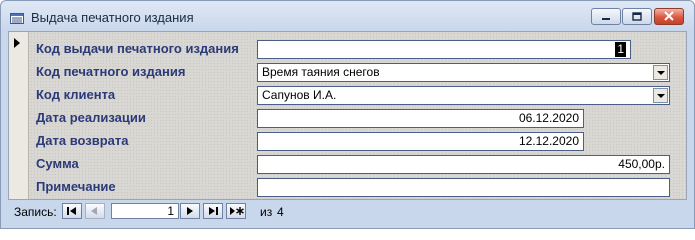 Image resolution: width=695 pixels, height=240 pixels. I want to click on record-navigation-bar: Запись: 1 из 4, so click(347, 212).